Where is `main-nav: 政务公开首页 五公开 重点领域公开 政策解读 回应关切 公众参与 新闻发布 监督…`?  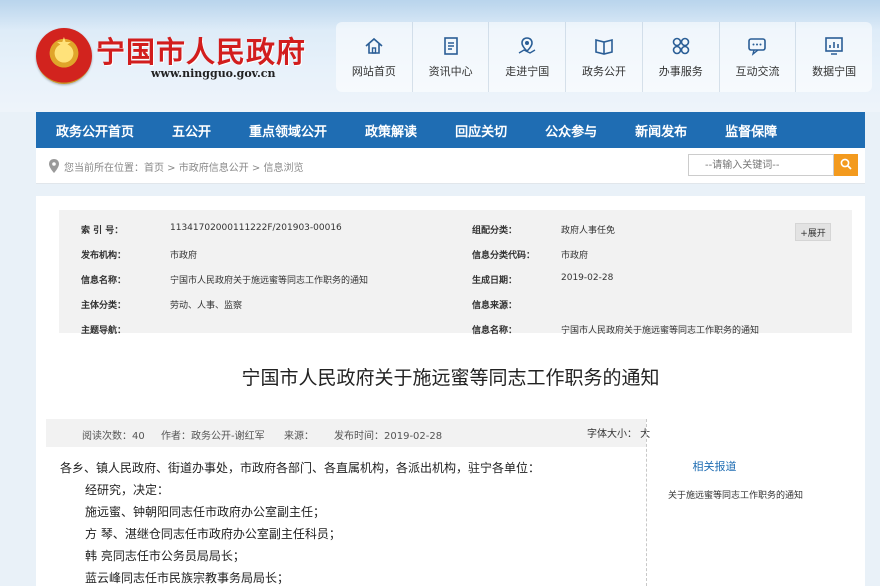
main-nav: 政务公开首页 五公开 重点领域公开 政策解读 回应关切 公众参与 新闻发布 监督… is located at coordinates (450, 130).